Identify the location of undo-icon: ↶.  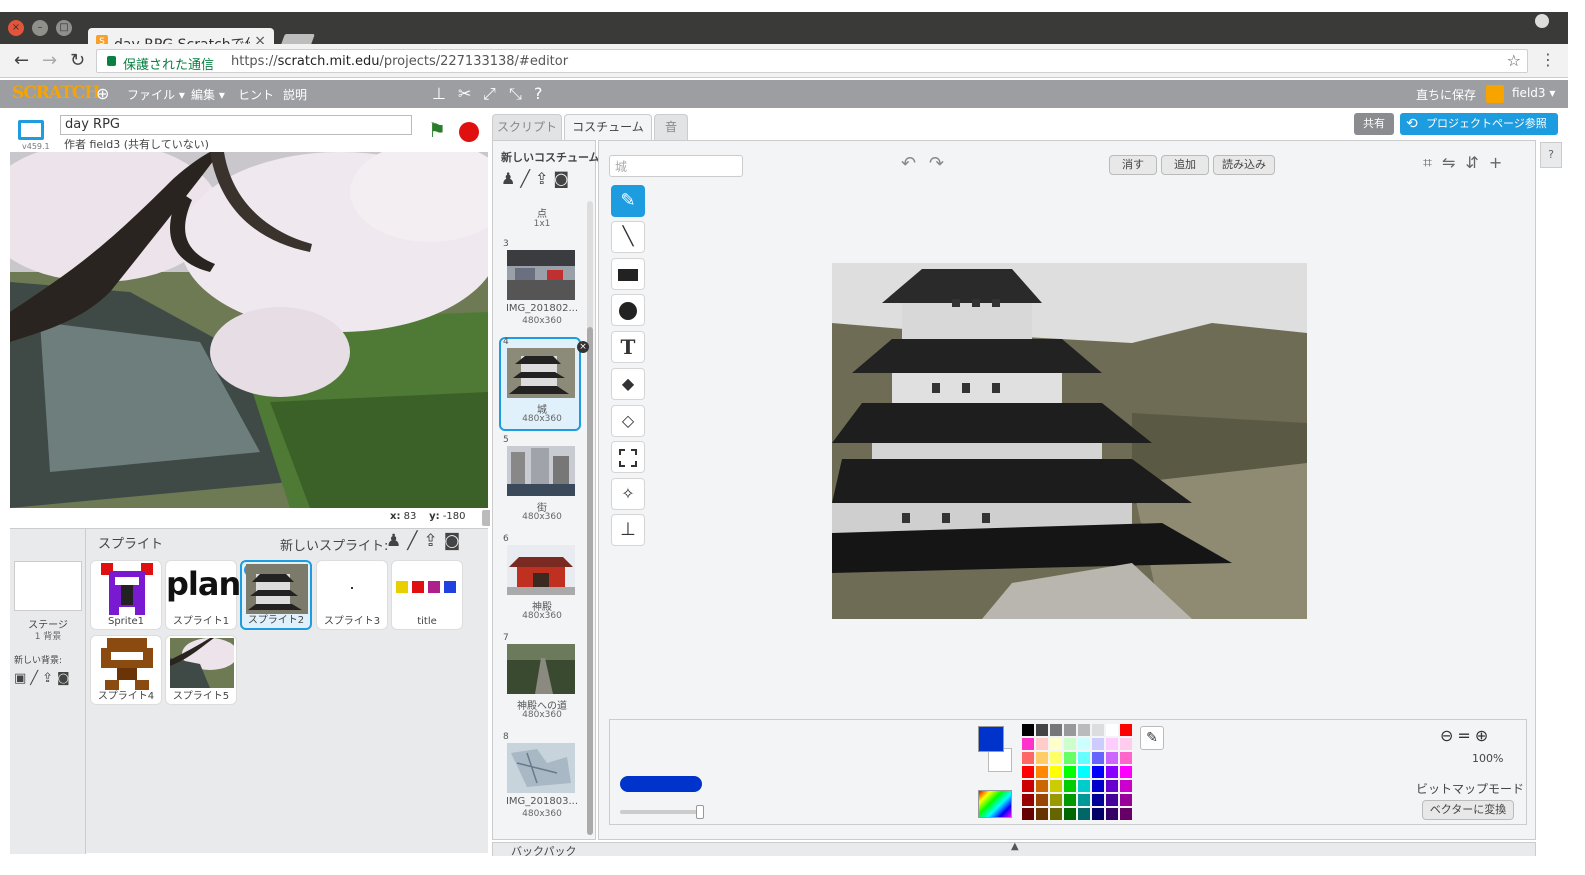
(908, 163).